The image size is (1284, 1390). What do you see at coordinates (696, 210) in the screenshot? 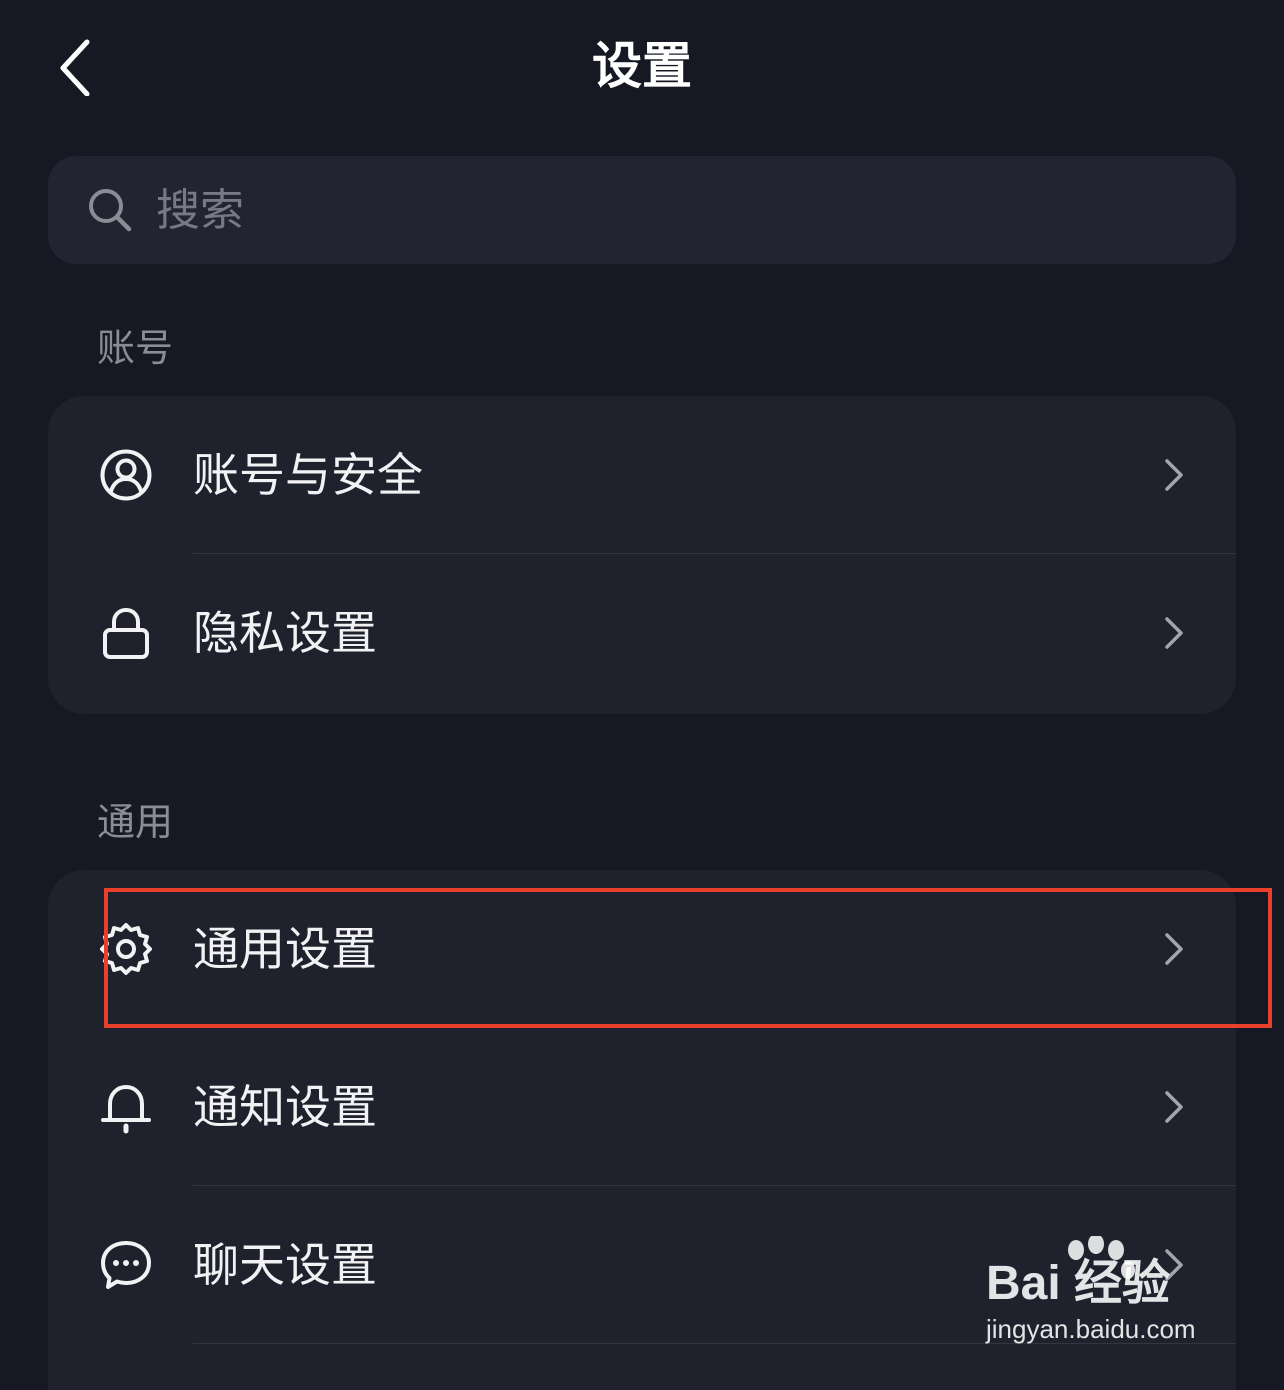
I see `search-input` at bounding box center [696, 210].